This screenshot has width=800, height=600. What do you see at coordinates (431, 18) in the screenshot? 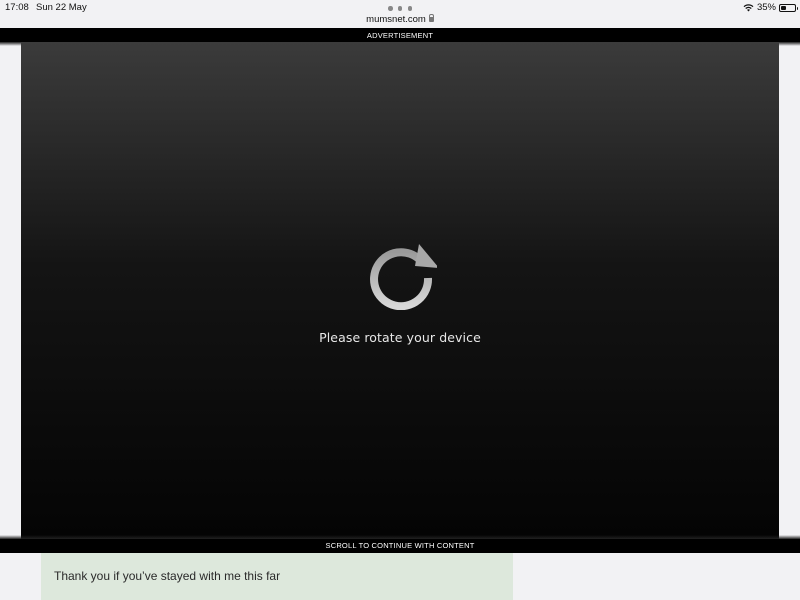
I see `lock-icon` at bounding box center [431, 18].